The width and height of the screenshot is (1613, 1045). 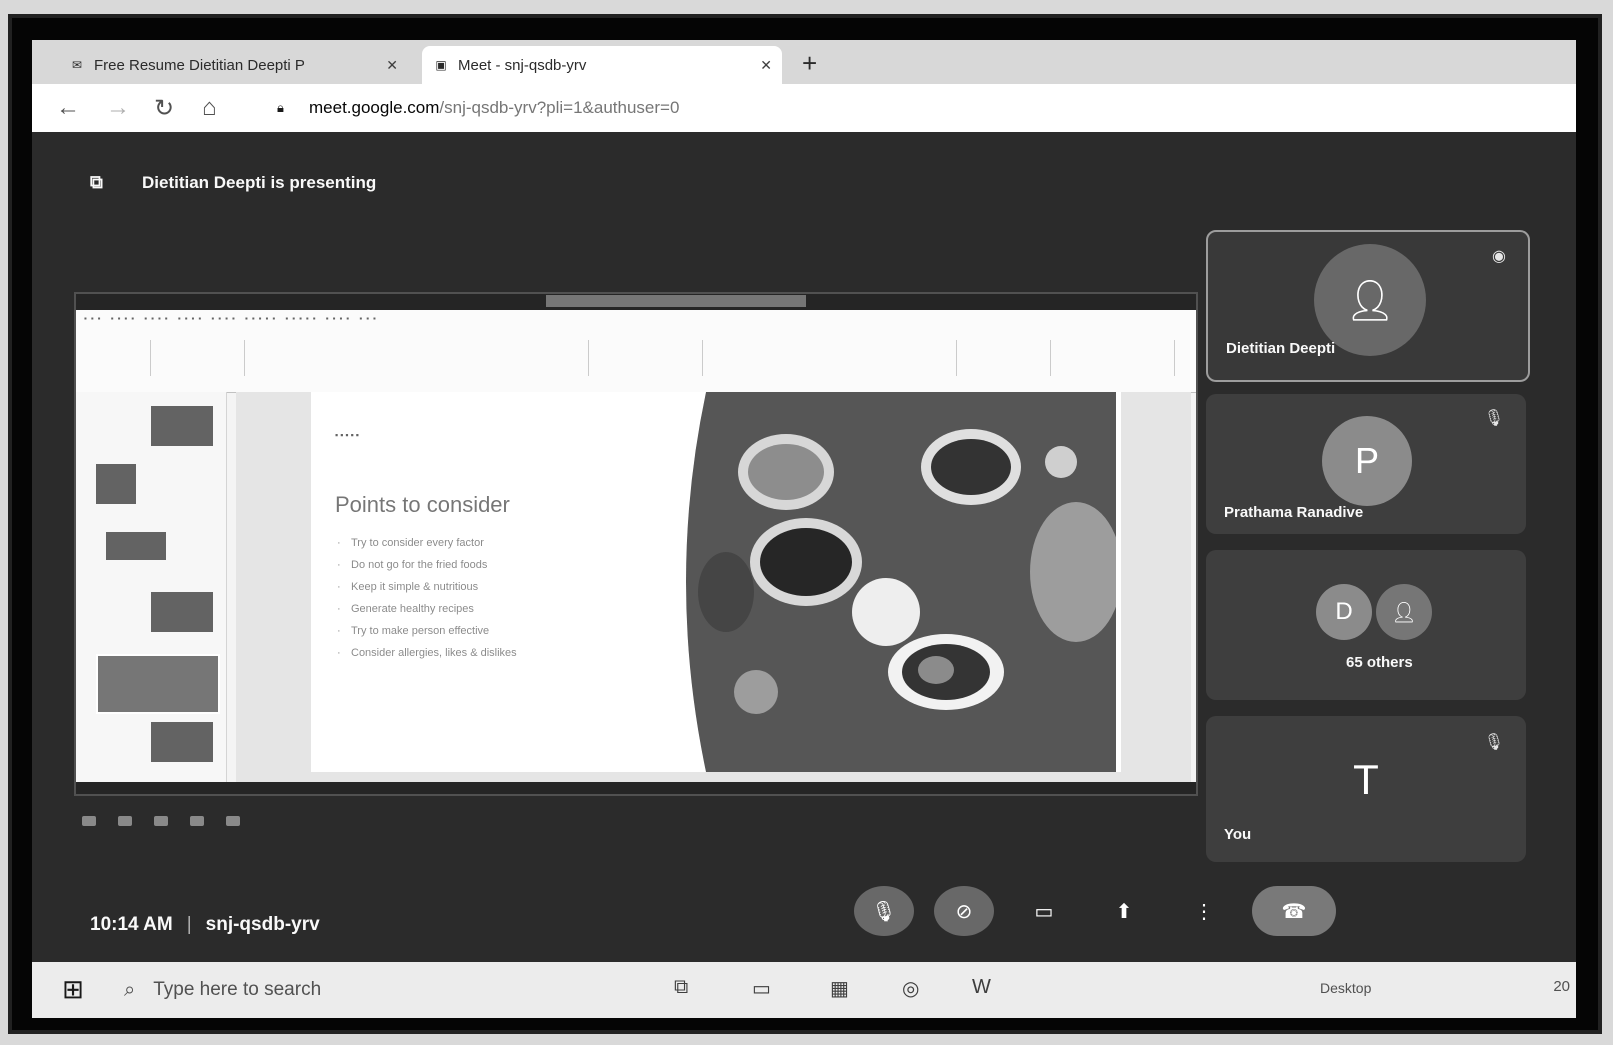 I want to click on ppt-title-bar, so click(x=636, y=302).